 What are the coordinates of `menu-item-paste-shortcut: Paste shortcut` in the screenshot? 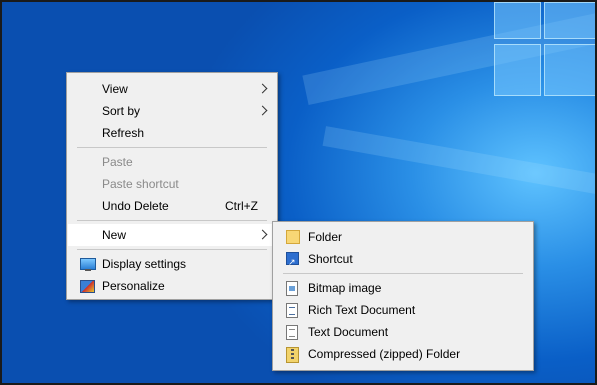 It's located at (172, 184).